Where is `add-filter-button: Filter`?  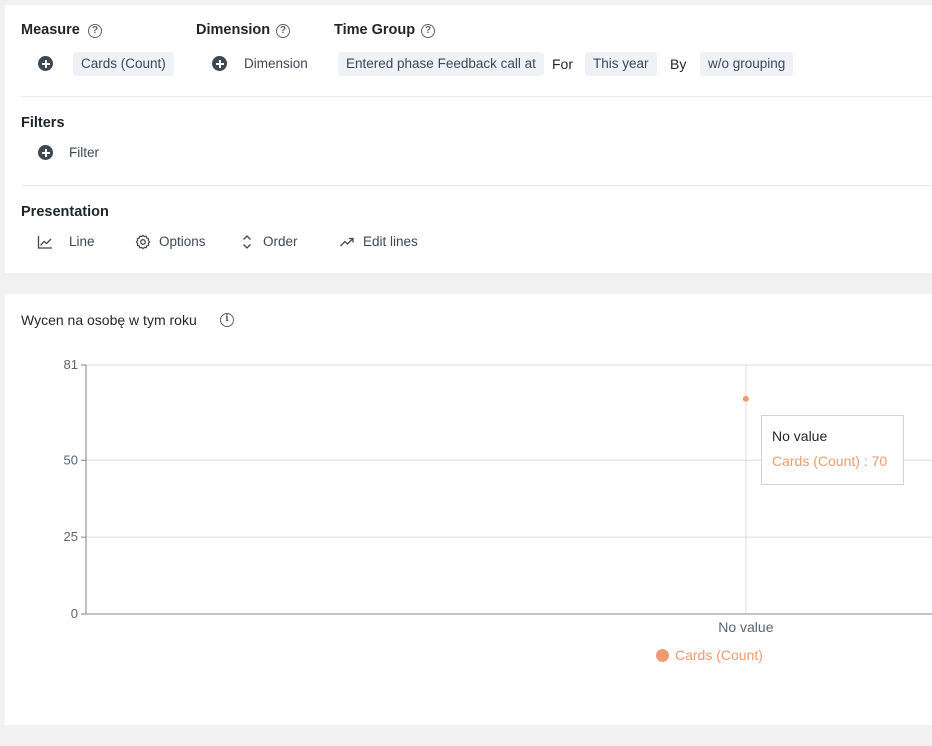
add-filter-button: Filter is located at coordinates (84, 153).